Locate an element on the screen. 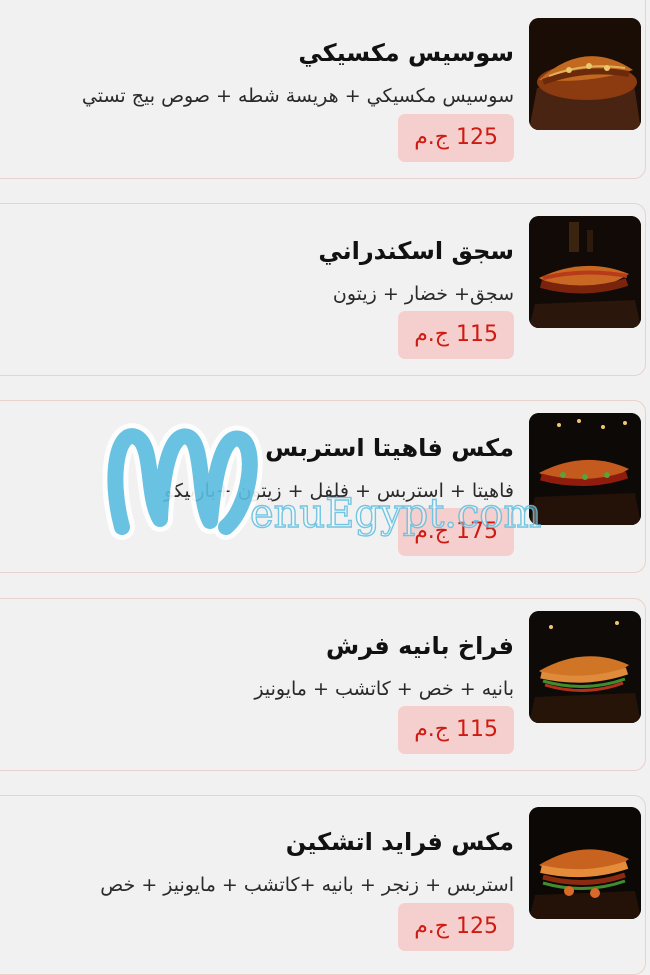  item-description: سوسيس مكسيكي + هريسة شطه + صوص بيج تستي is located at coordinates (297, 96).